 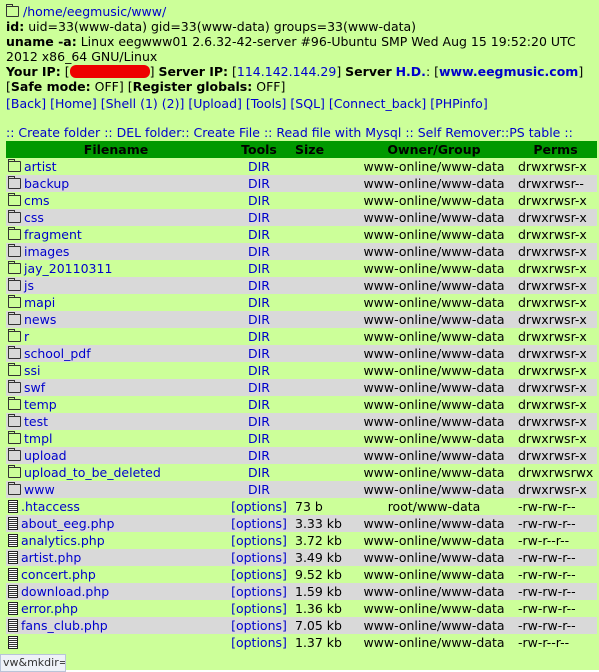 I want to click on table-row: cms DIR www-online/www-data drwxrwsr-x, so click(x=301, y=200).